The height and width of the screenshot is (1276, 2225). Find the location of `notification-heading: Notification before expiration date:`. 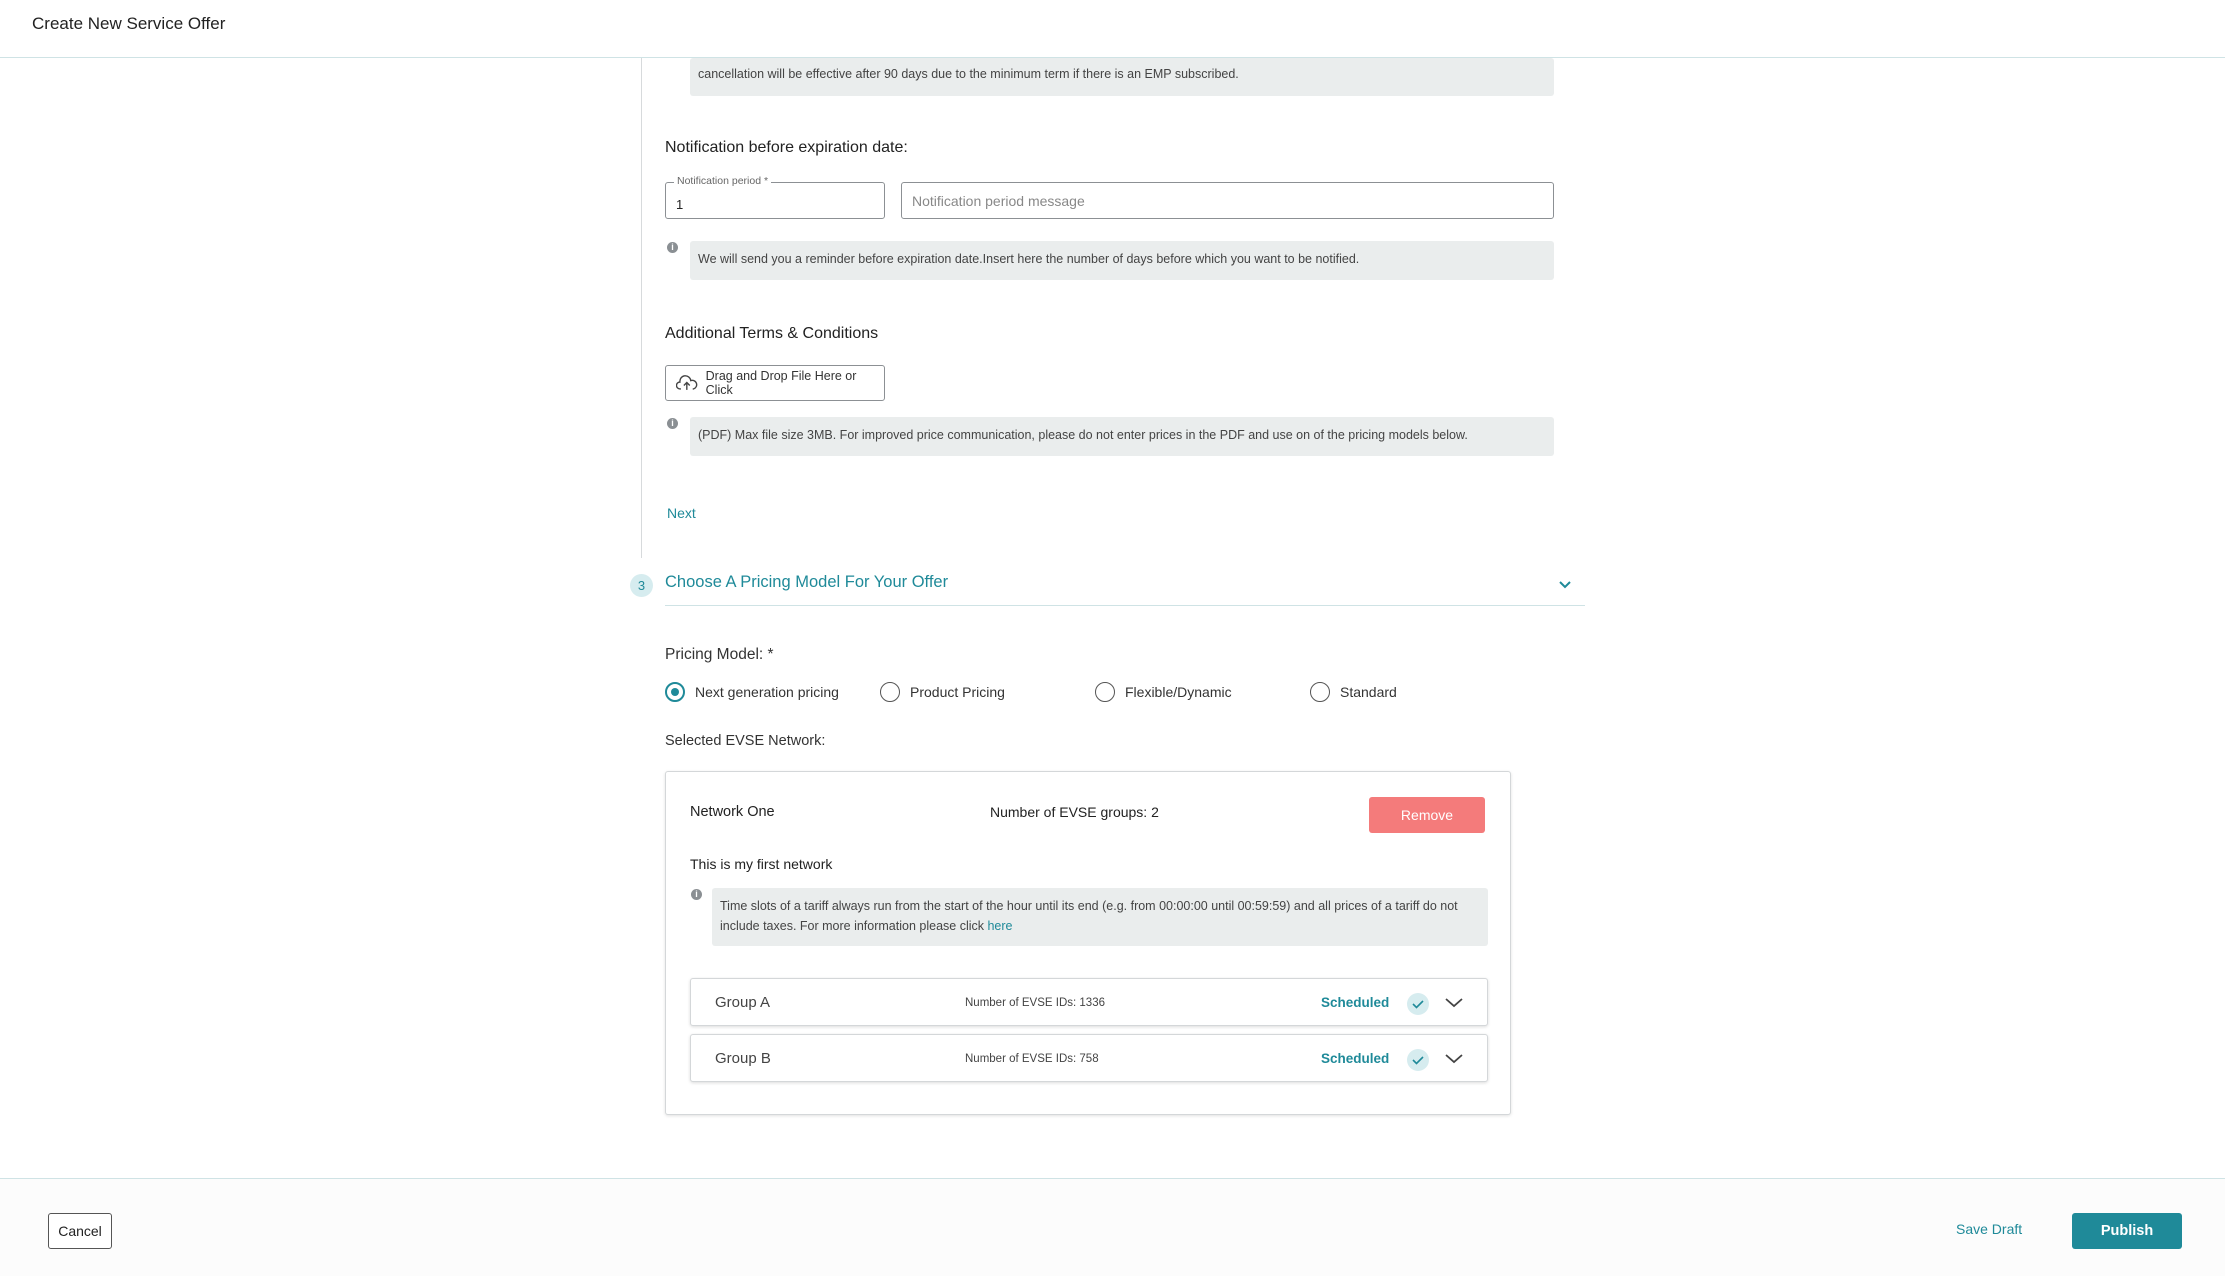

notification-heading: Notification before expiration date: is located at coordinates (786, 147).